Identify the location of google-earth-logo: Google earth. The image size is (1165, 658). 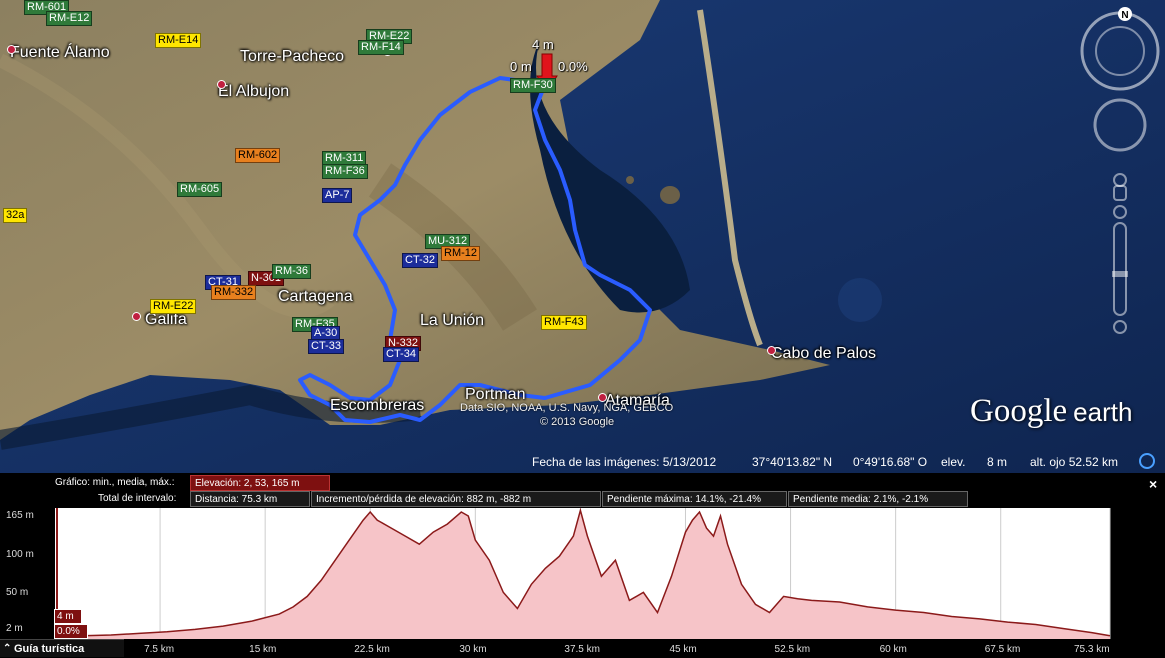
(1051, 411).